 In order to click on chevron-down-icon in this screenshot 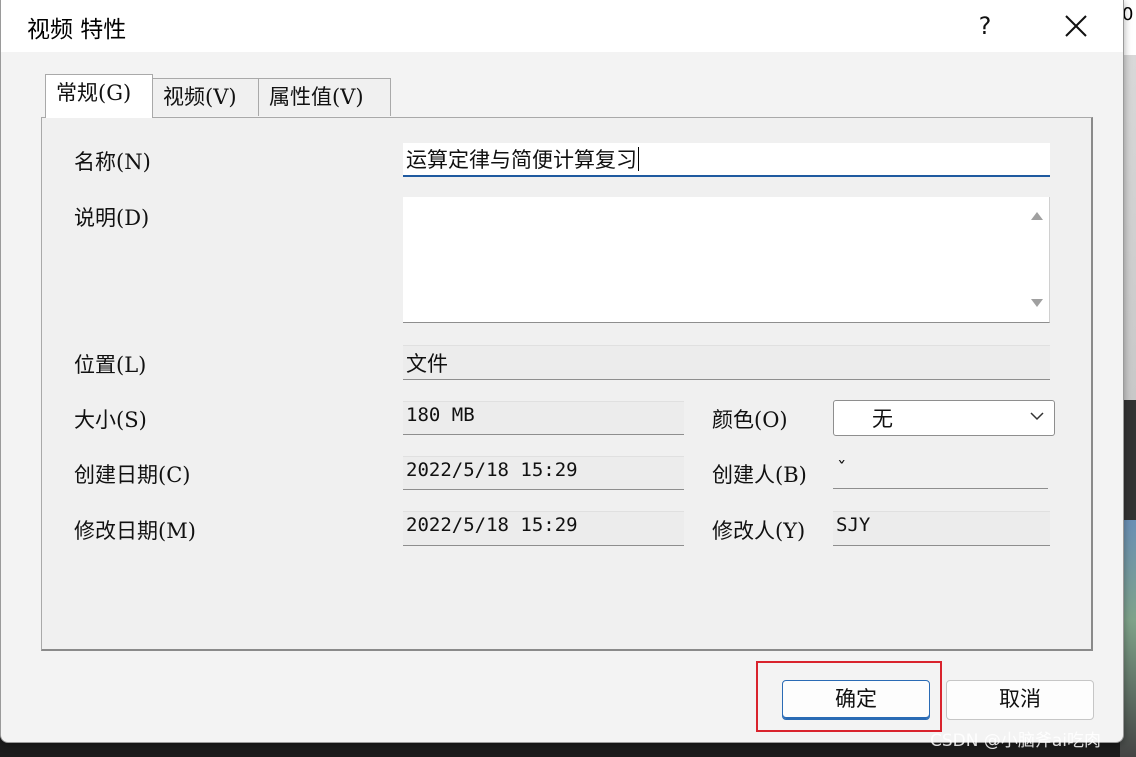, I will do `click(1037, 416)`.